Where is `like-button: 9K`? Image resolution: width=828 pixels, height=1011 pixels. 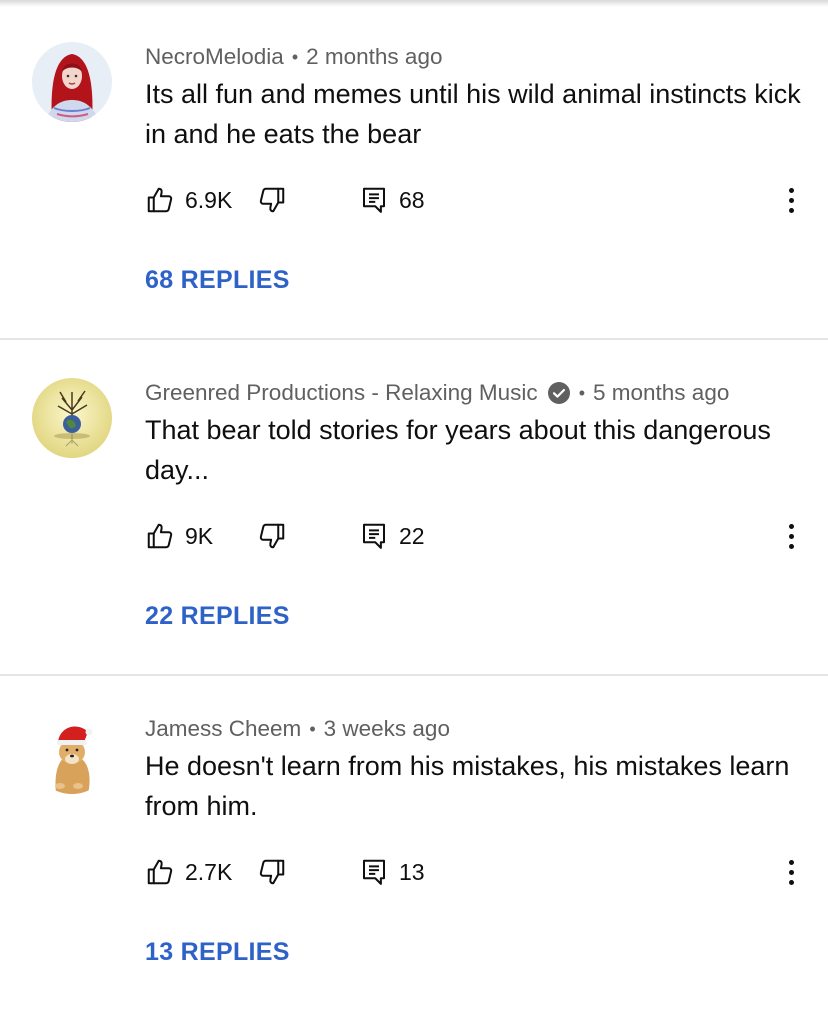
like-button: 9K is located at coordinates (179, 536).